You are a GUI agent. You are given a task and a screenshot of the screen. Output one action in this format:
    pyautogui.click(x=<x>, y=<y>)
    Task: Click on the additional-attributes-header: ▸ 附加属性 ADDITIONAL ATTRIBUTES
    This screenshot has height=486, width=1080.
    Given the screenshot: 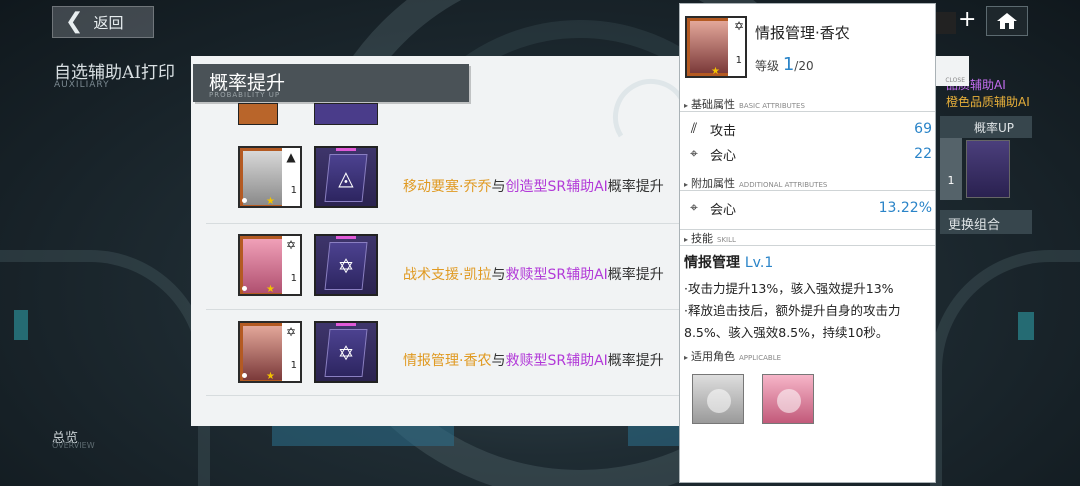 What is the action you would take?
    pyautogui.click(x=807, y=183)
    